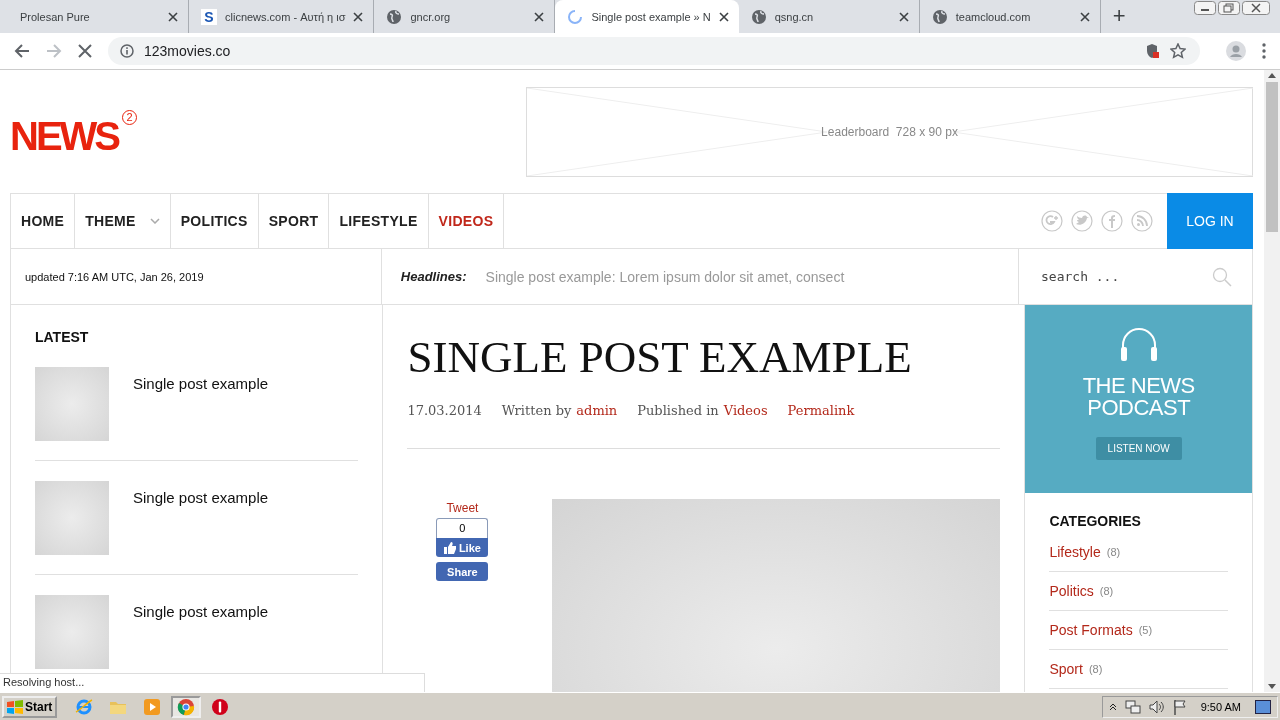 The width and height of the screenshot is (1280, 720). I want to click on section-heading: CATEGORIES, so click(1095, 521).